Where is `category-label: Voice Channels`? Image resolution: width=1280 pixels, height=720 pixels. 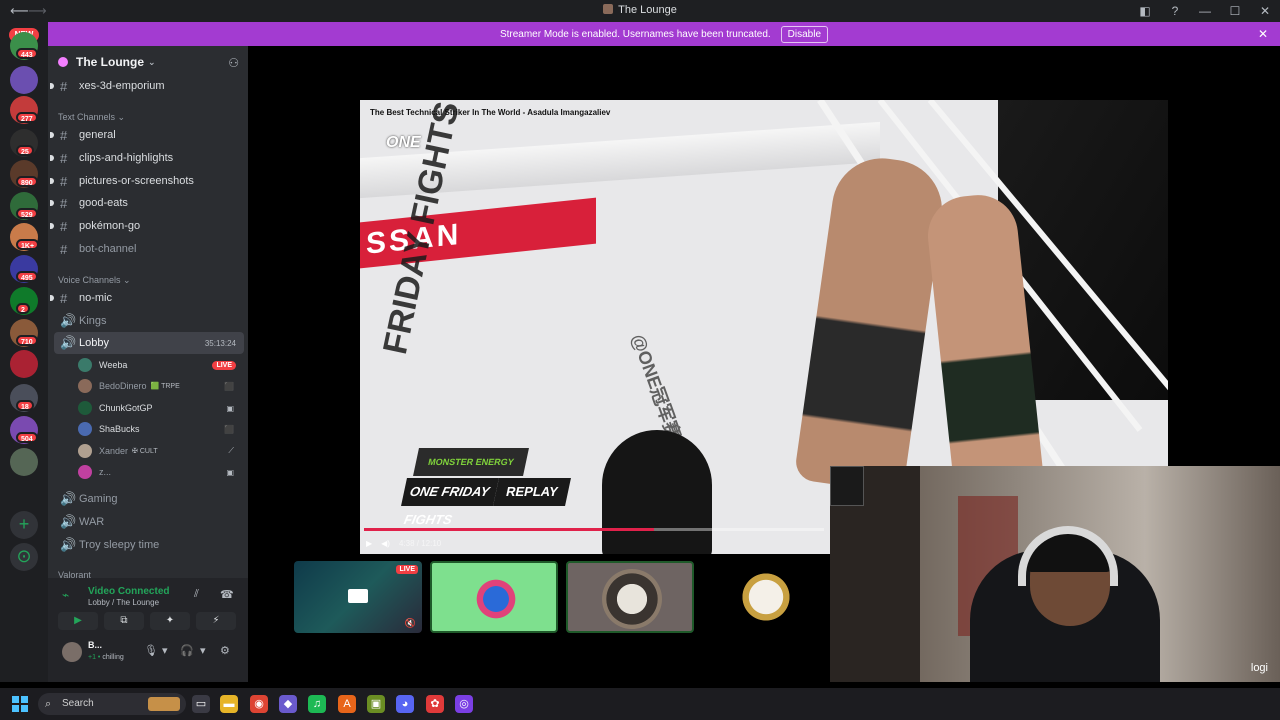
category-label: Voice Channels is located at coordinates (89, 280).